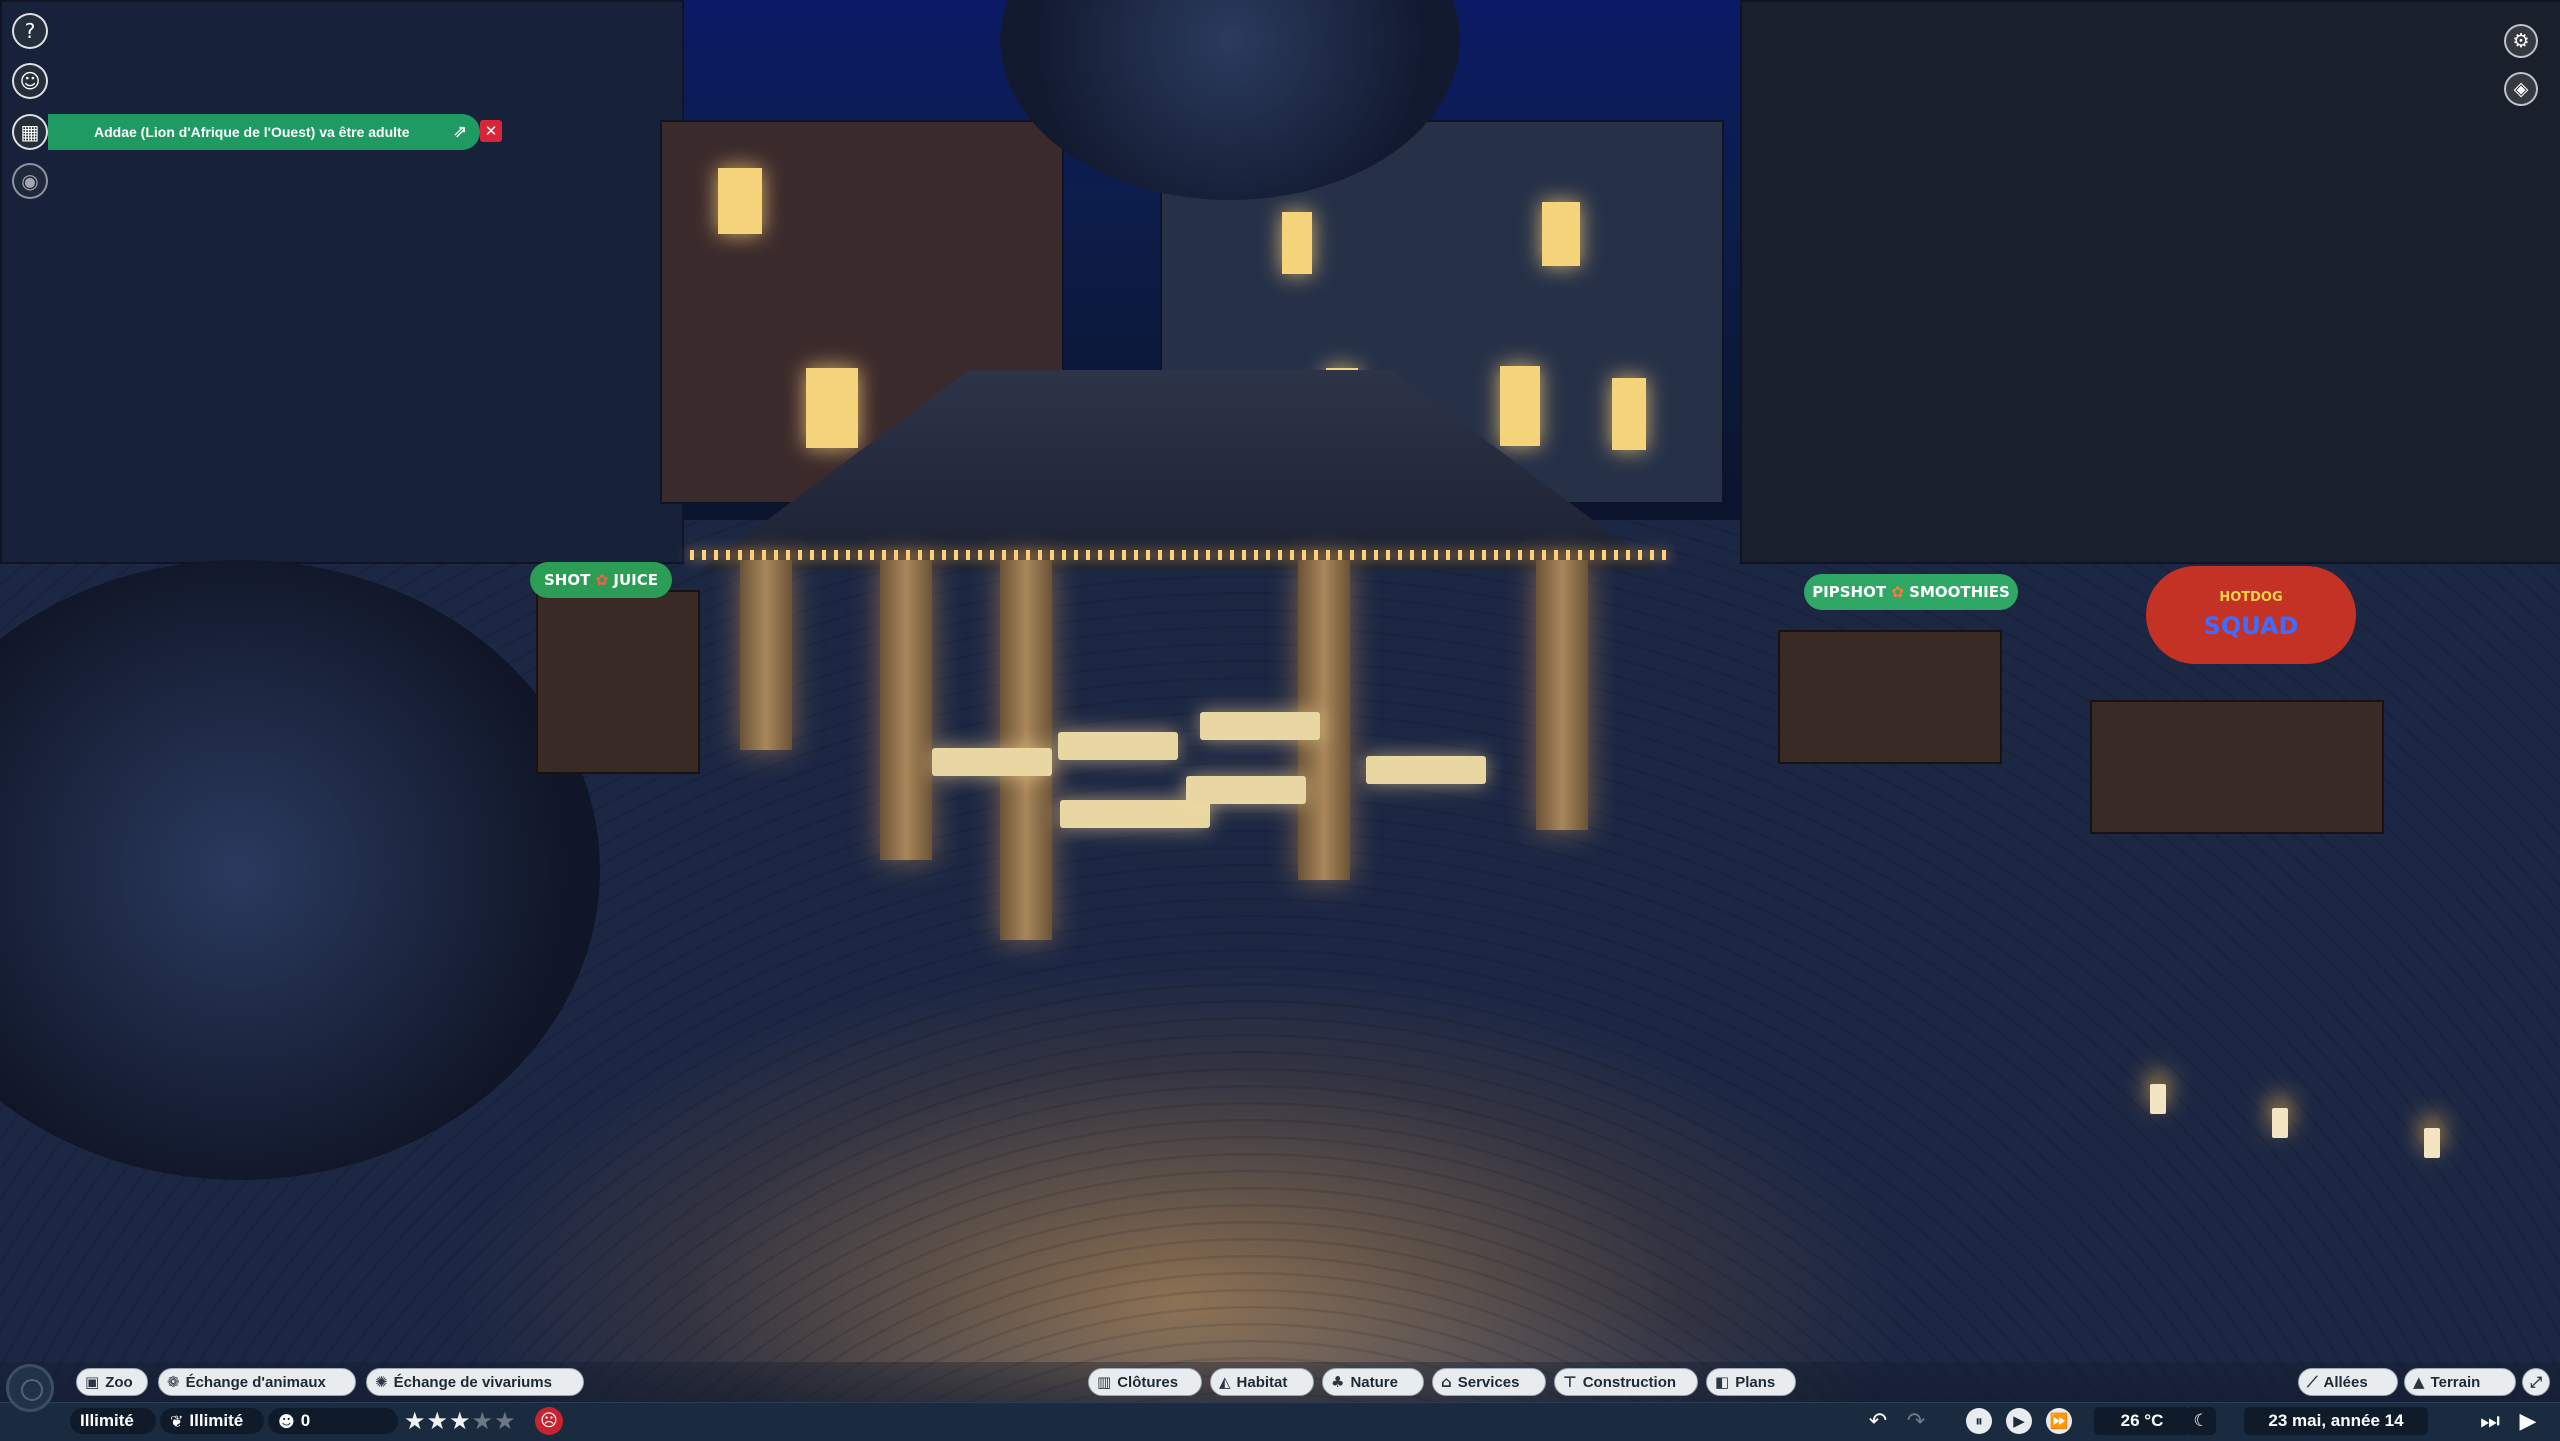 The image size is (2560, 1441). Describe the element at coordinates (2251, 597) in the screenshot. I see `hotdog-sign-top: HOTDOG` at that location.